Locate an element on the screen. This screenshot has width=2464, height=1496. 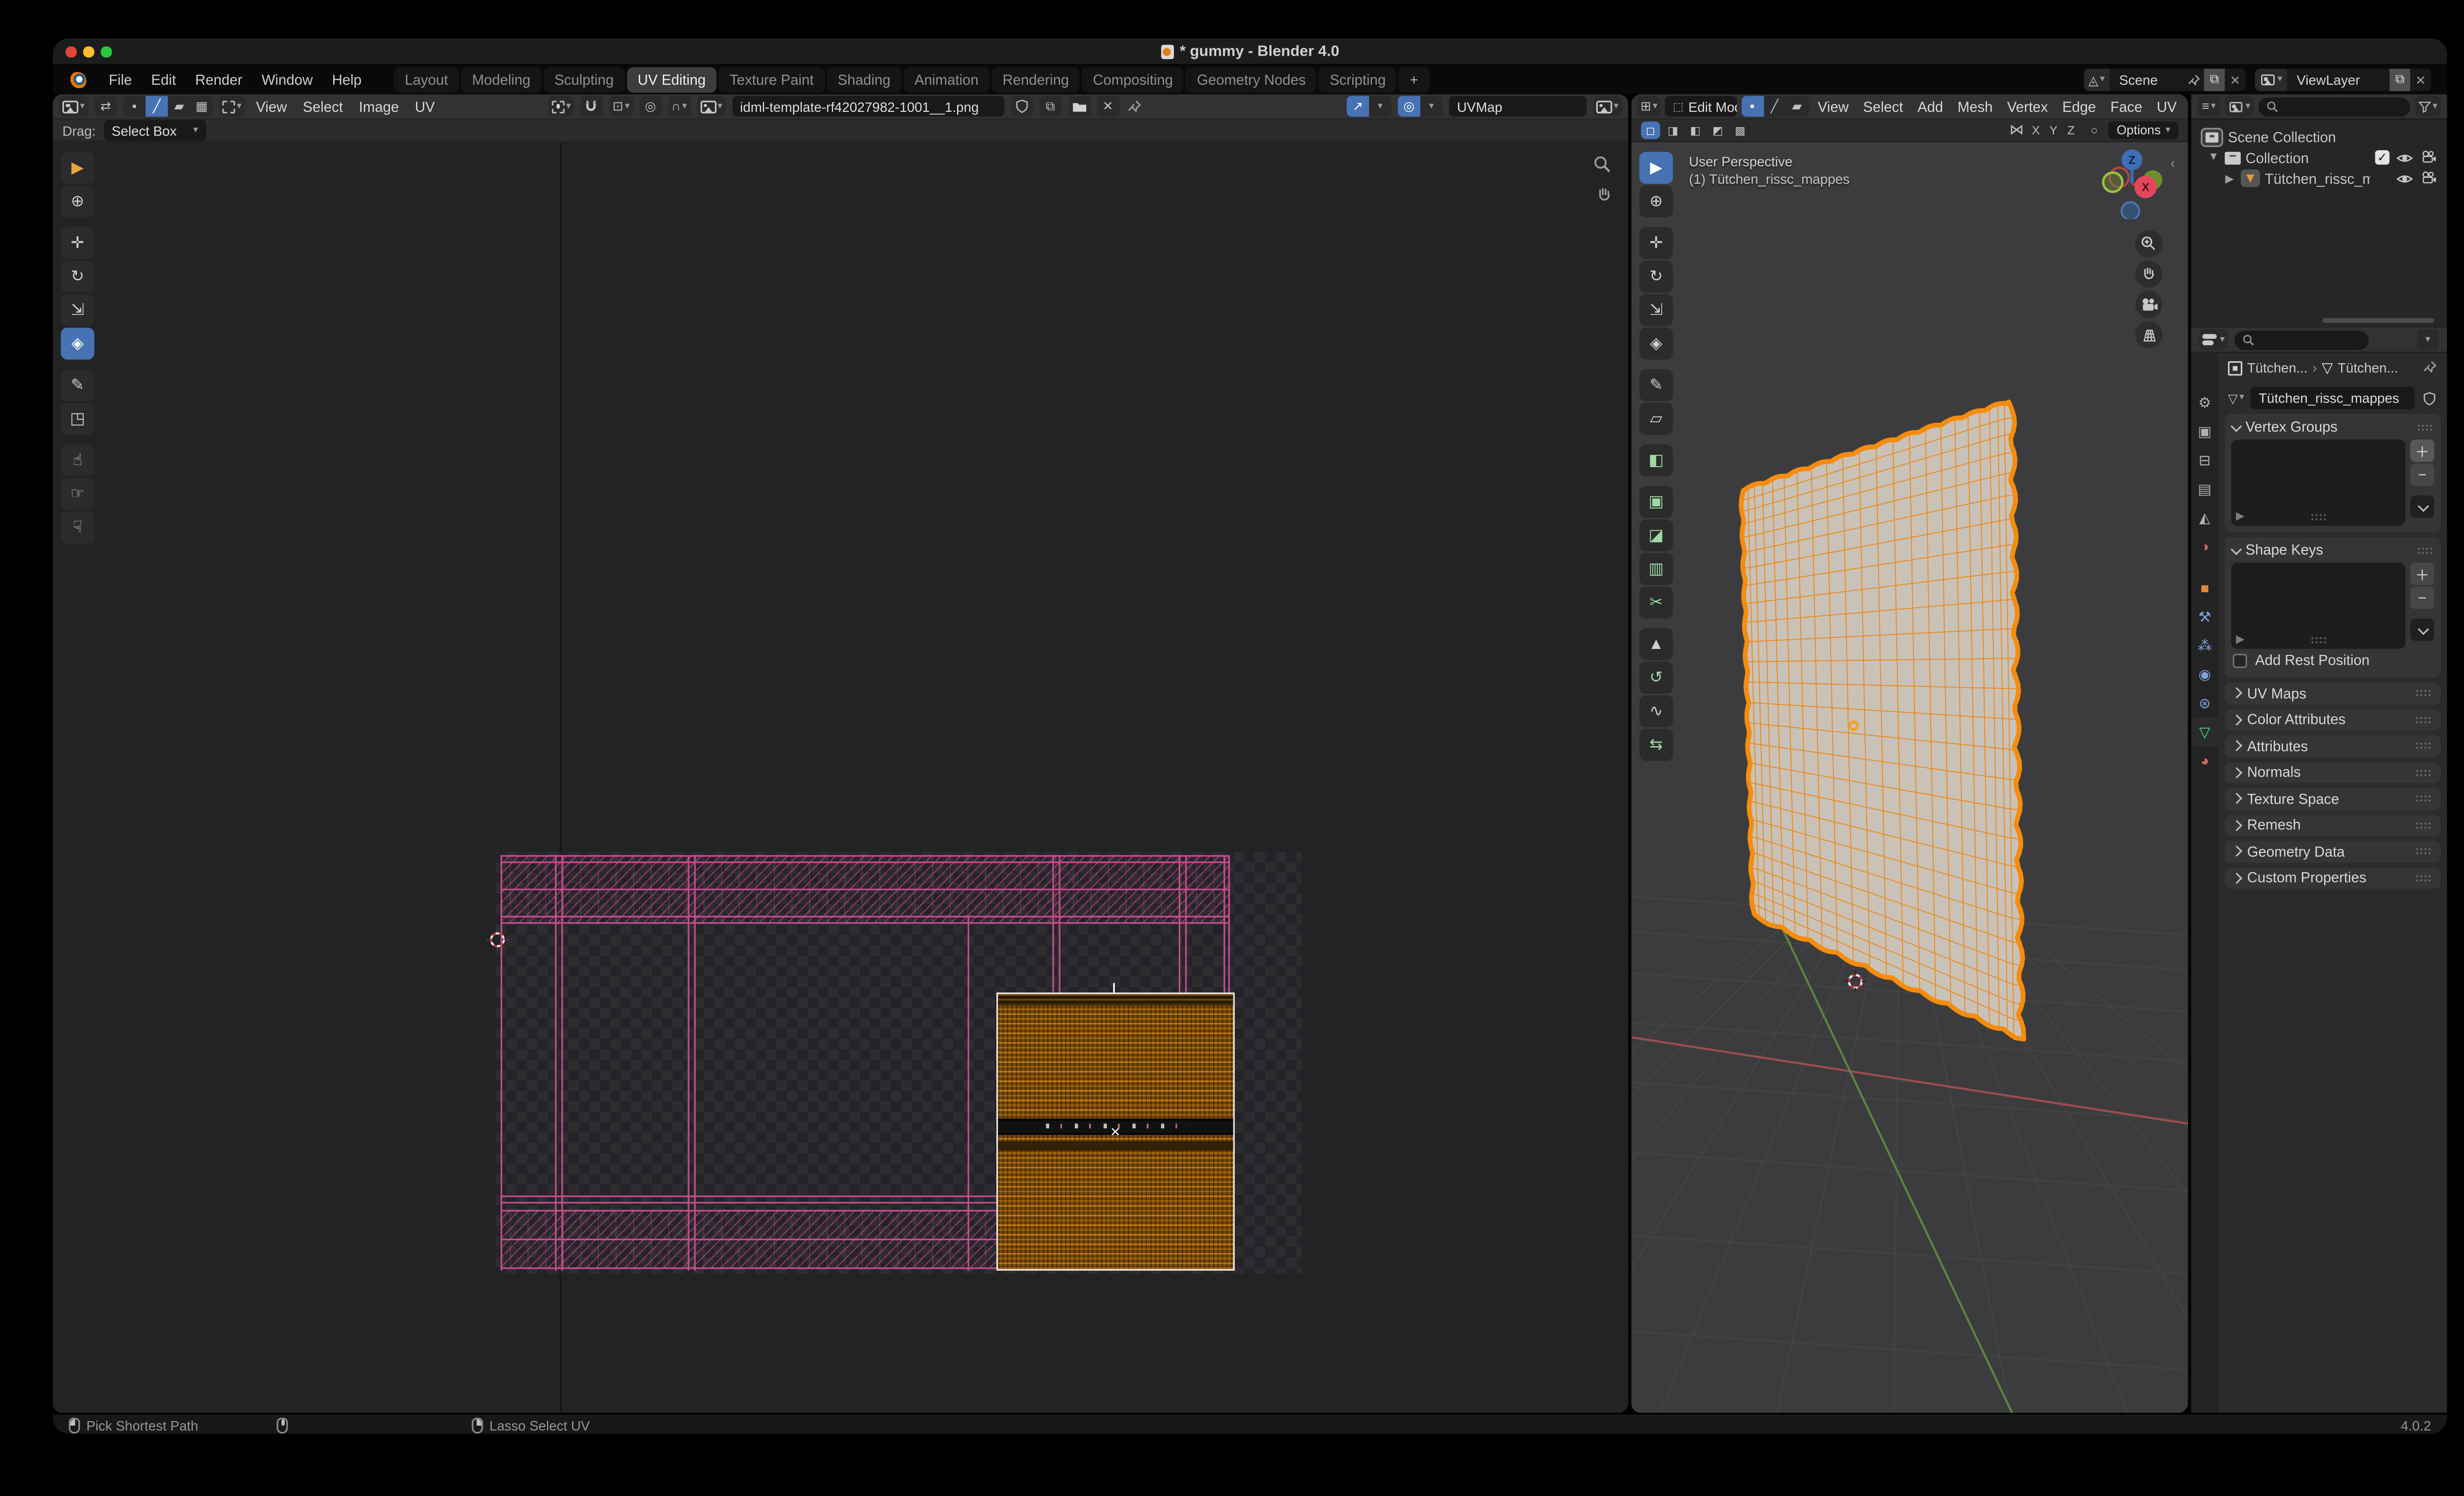
vp-ortho-grid-icon is located at coordinates (2148, 335).